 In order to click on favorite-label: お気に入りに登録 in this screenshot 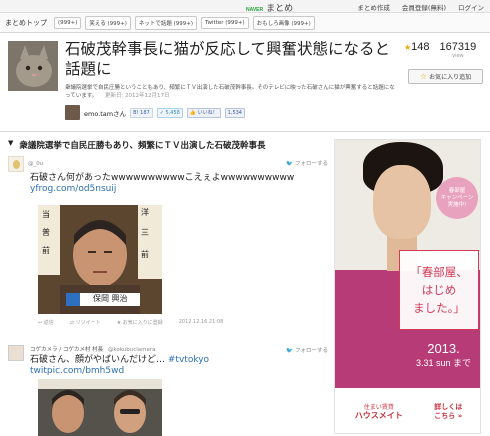, I will do `click(142, 323)`.